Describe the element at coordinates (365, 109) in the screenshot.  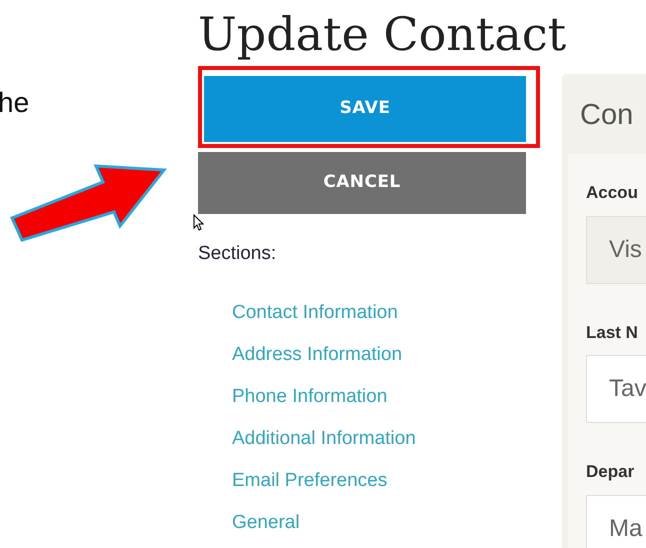
I see `save-button: SAVE` at that location.